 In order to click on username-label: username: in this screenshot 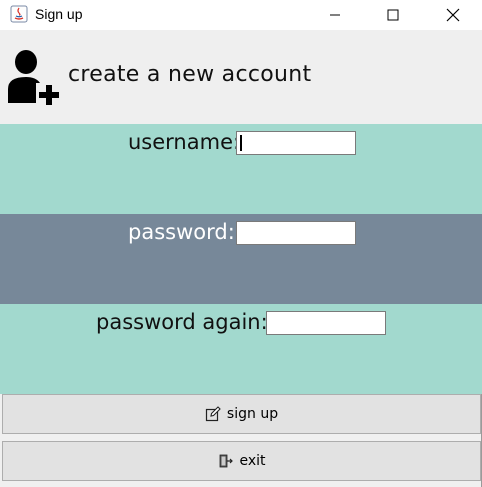, I will do `click(184, 142)`.